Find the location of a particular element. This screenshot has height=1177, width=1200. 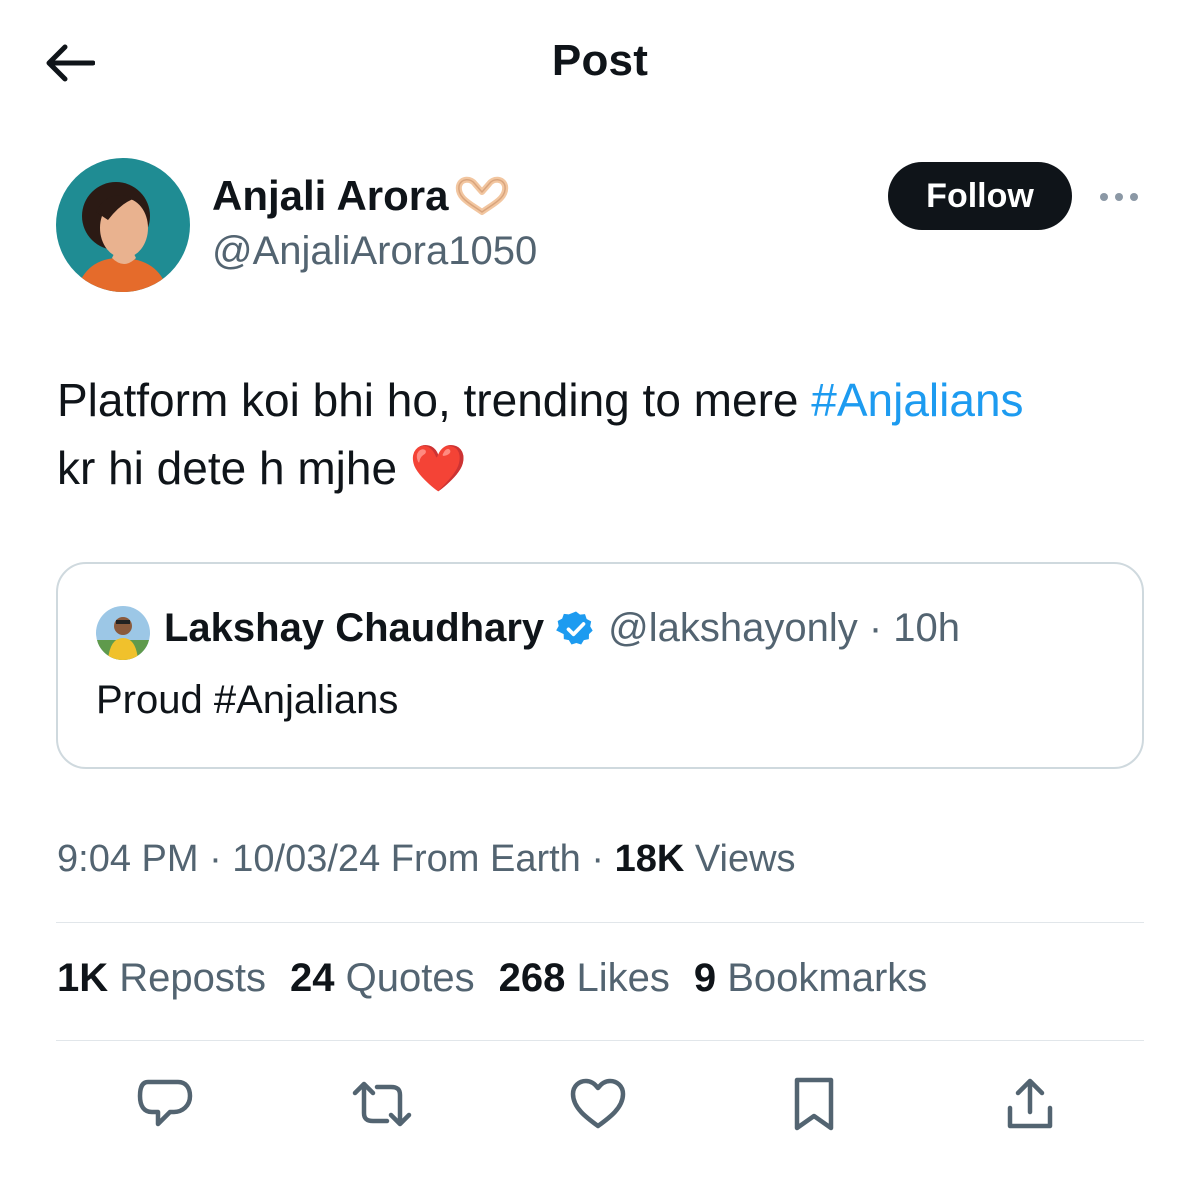

more-dots-icon is located at coordinates (1119, 197).